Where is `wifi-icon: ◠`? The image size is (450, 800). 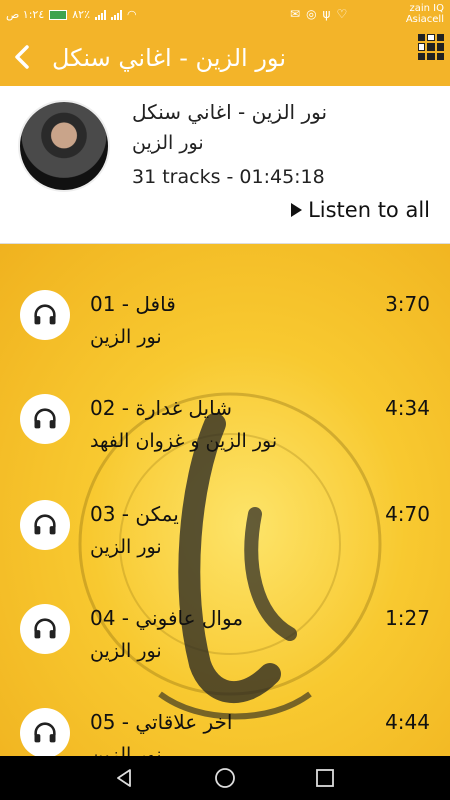
wifi-icon: ◠ is located at coordinates (131, 14).